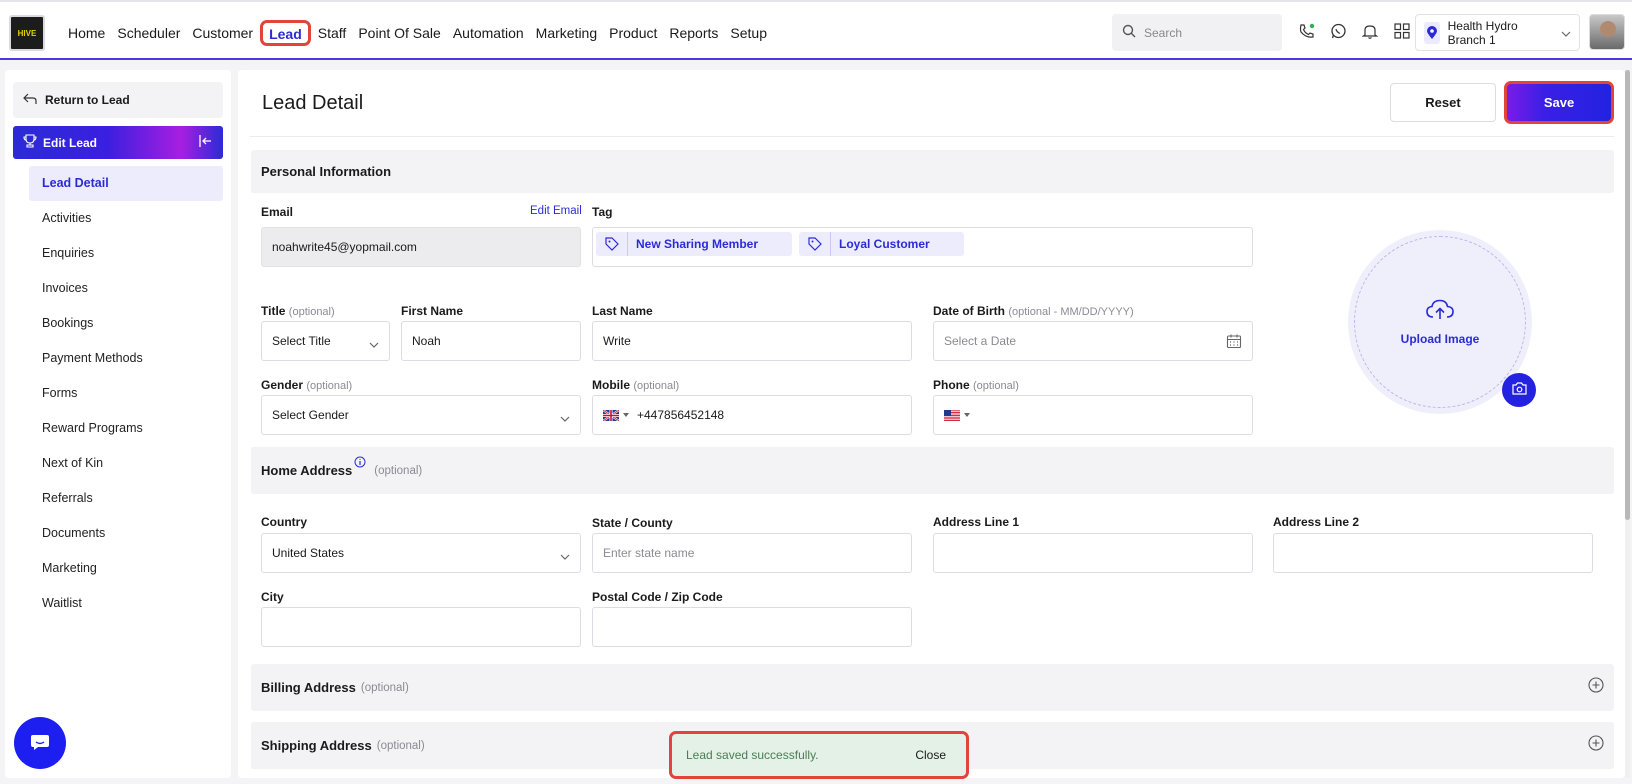 This screenshot has height=784, width=1632. Describe the element at coordinates (617, 341) in the screenshot. I see `last-name-value: Write` at that location.